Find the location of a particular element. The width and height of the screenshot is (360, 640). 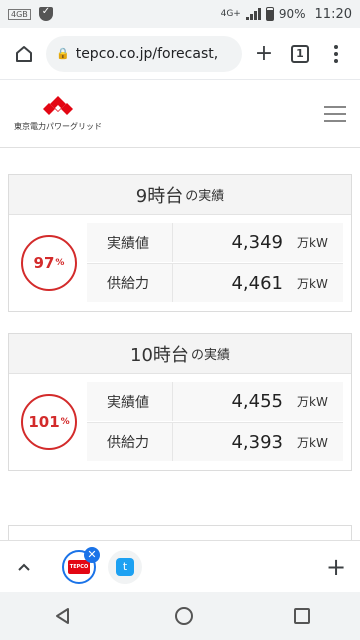

usage-rate-gauge: 97% is located at coordinates (49, 263).